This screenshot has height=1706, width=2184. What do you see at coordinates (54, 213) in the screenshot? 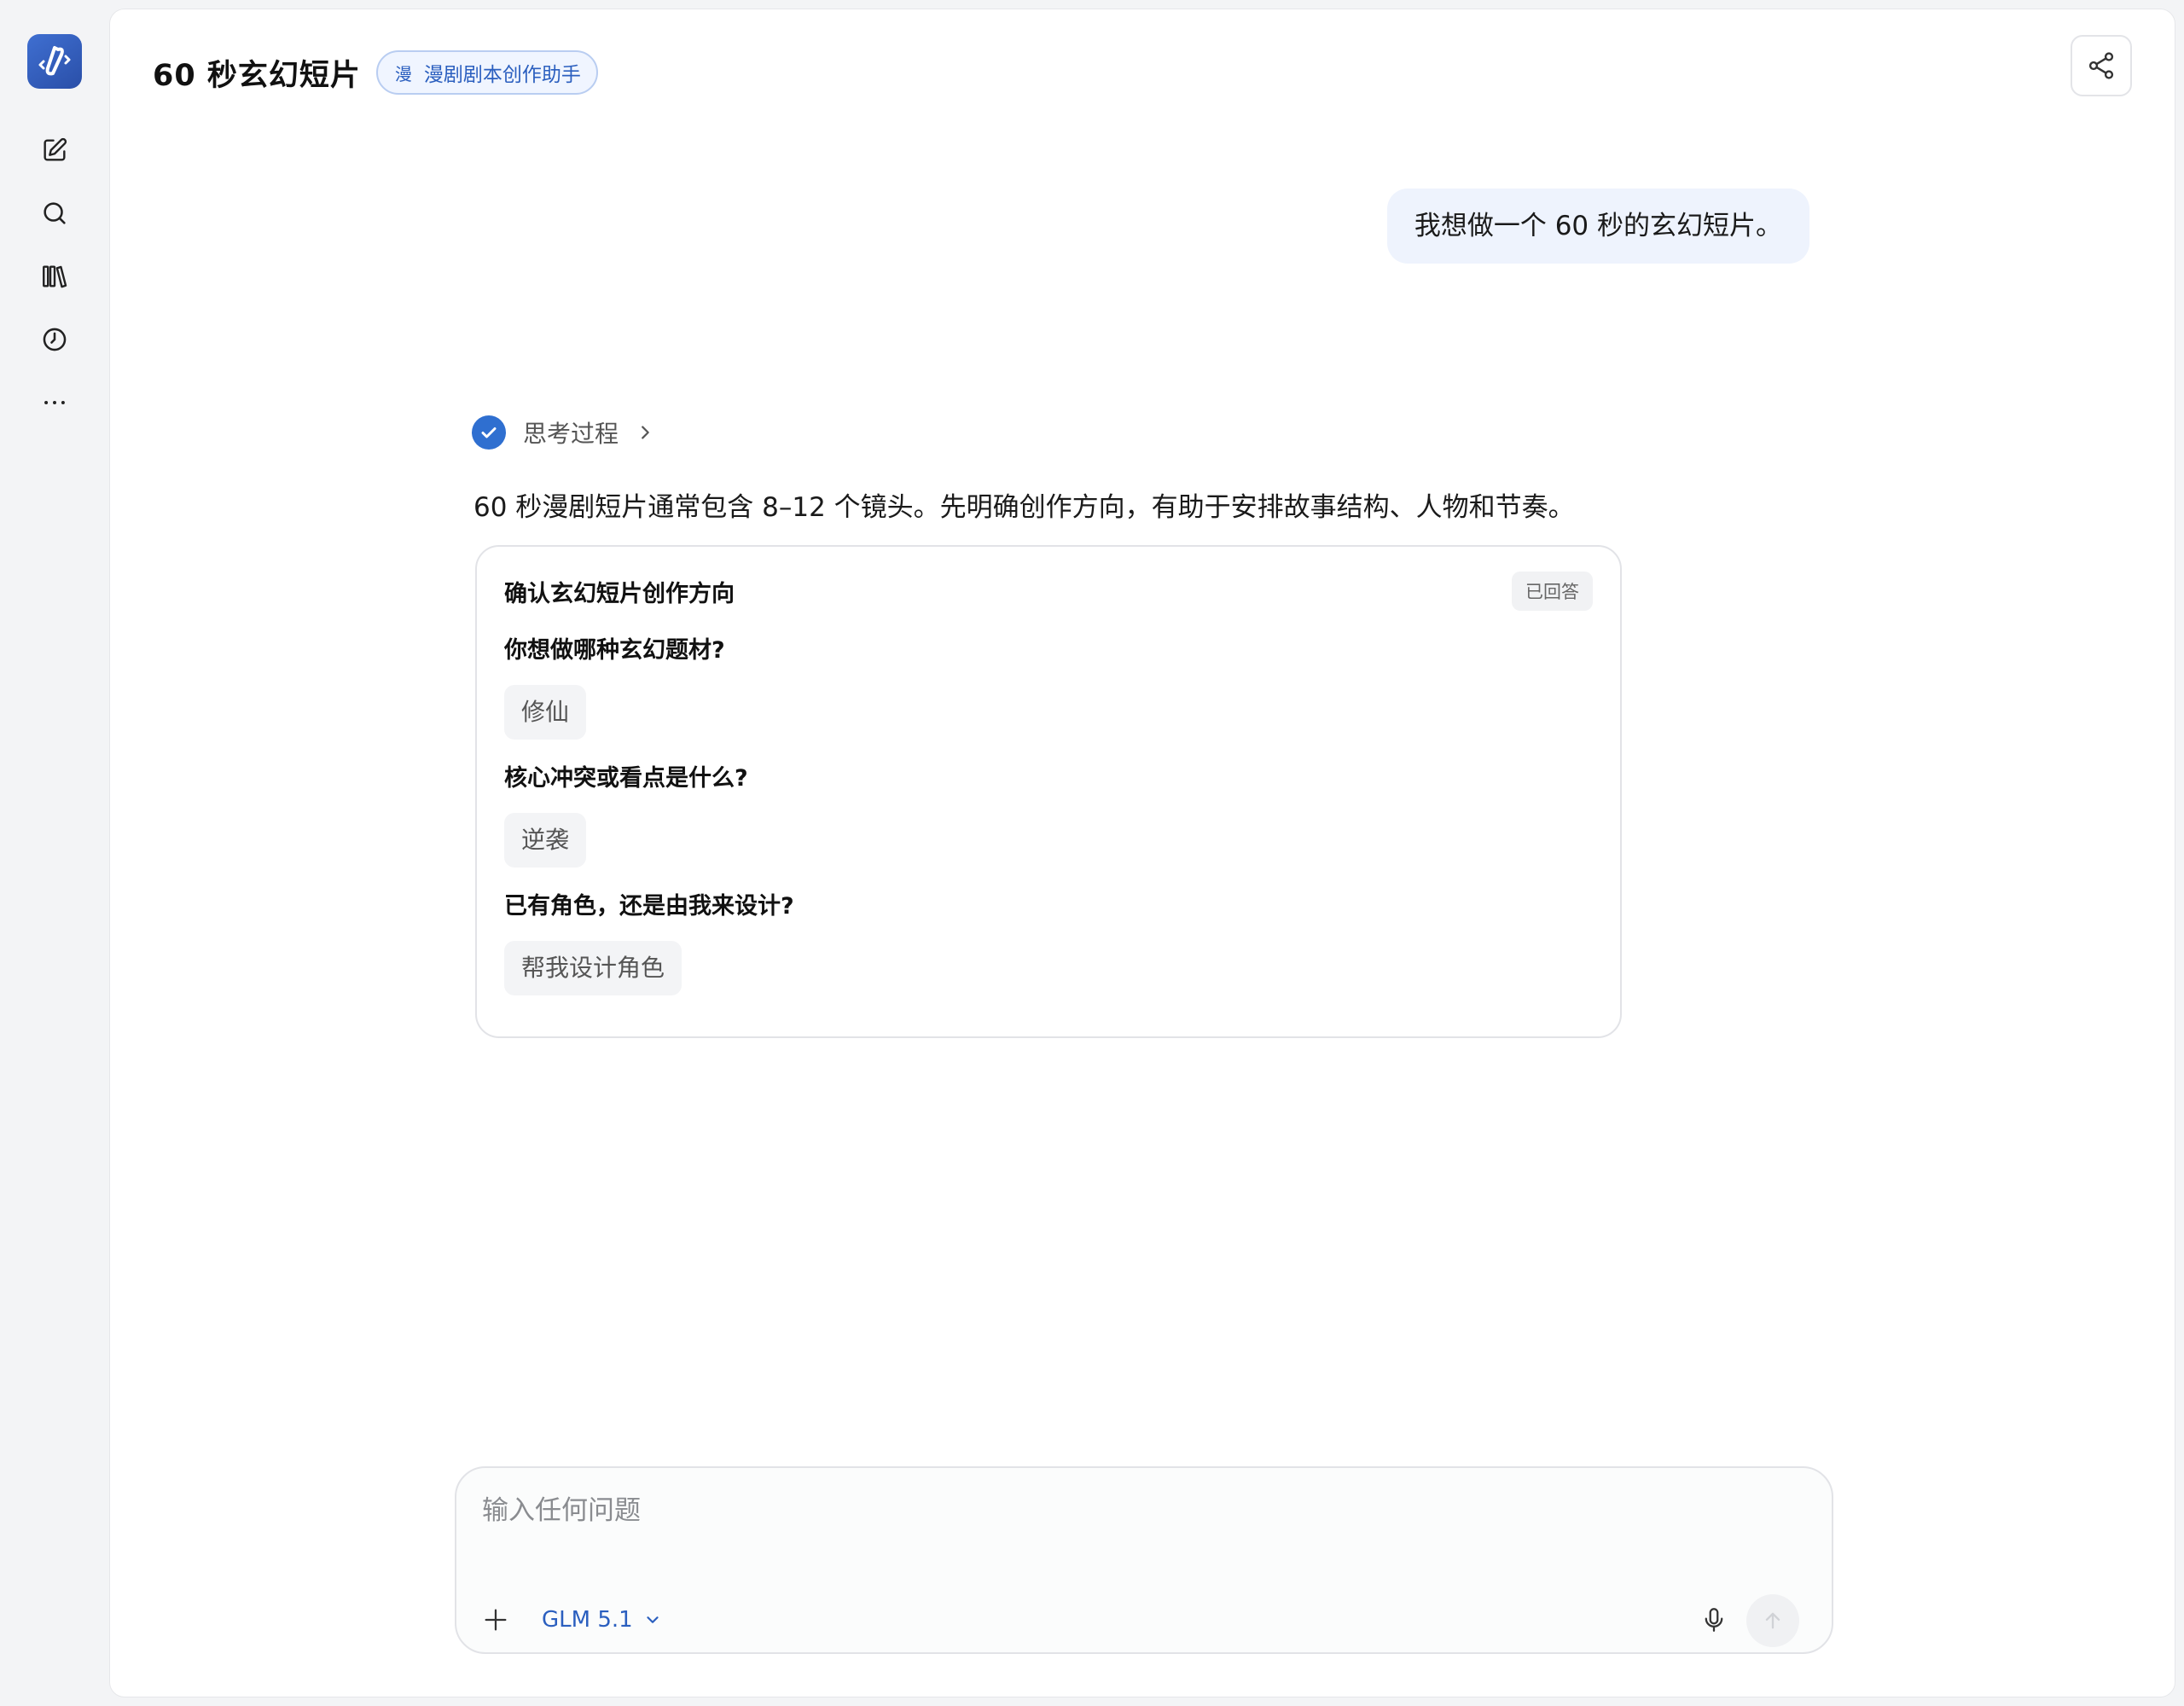
I see `search-icon` at bounding box center [54, 213].